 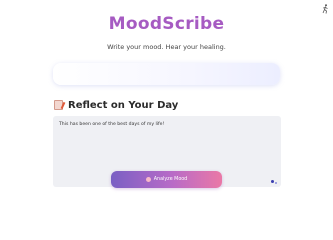 I want to click on section-heading-label: Reflect on Your Day, so click(x=123, y=105).